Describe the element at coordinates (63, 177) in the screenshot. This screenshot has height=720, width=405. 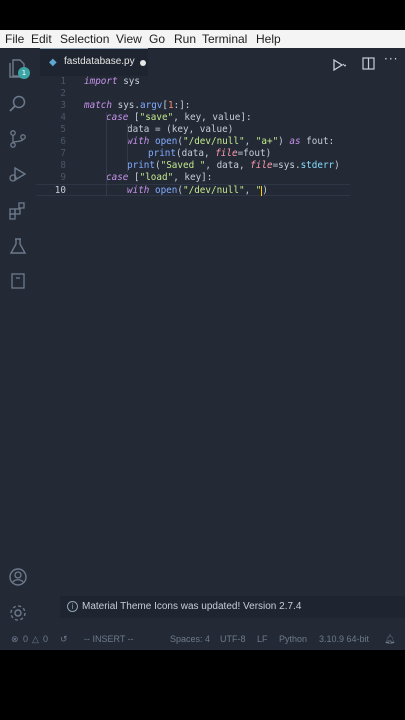
I see `line-number: 9` at that location.